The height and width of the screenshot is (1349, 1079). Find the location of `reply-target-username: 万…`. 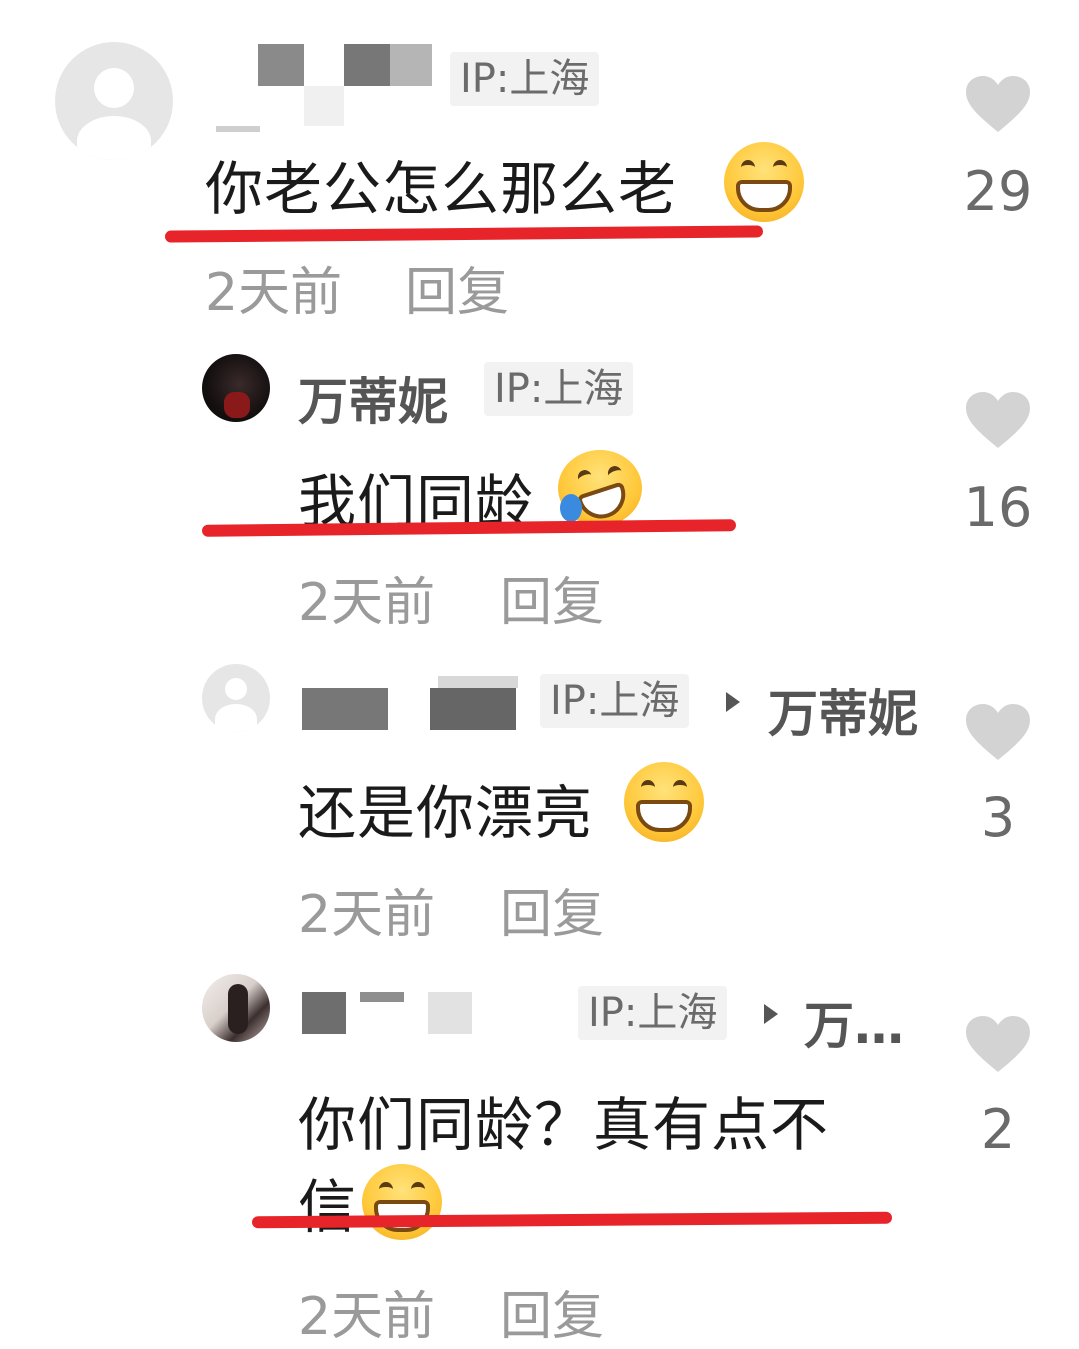

reply-target-username: 万… is located at coordinates (854, 1022).